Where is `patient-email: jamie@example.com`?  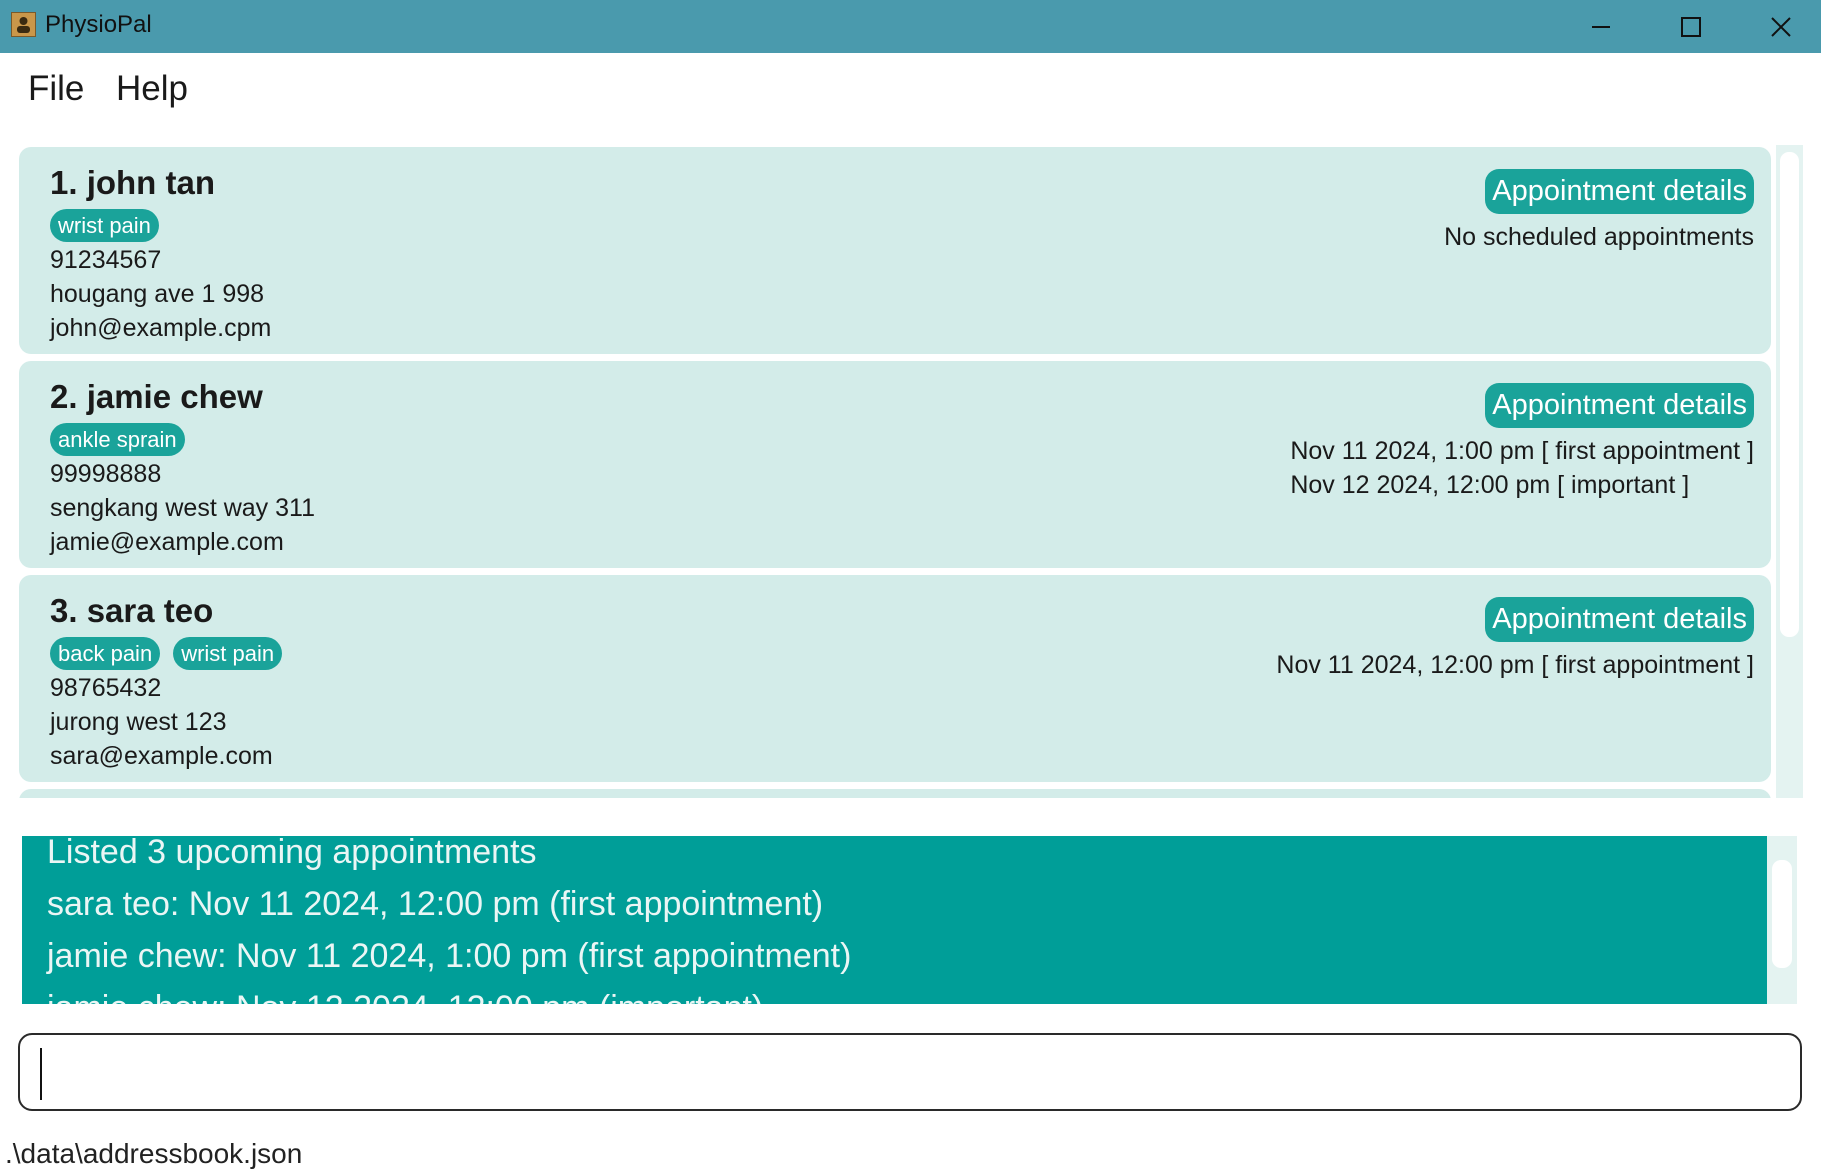 patient-email: jamie@example.com is located at coordinates (167, 542).